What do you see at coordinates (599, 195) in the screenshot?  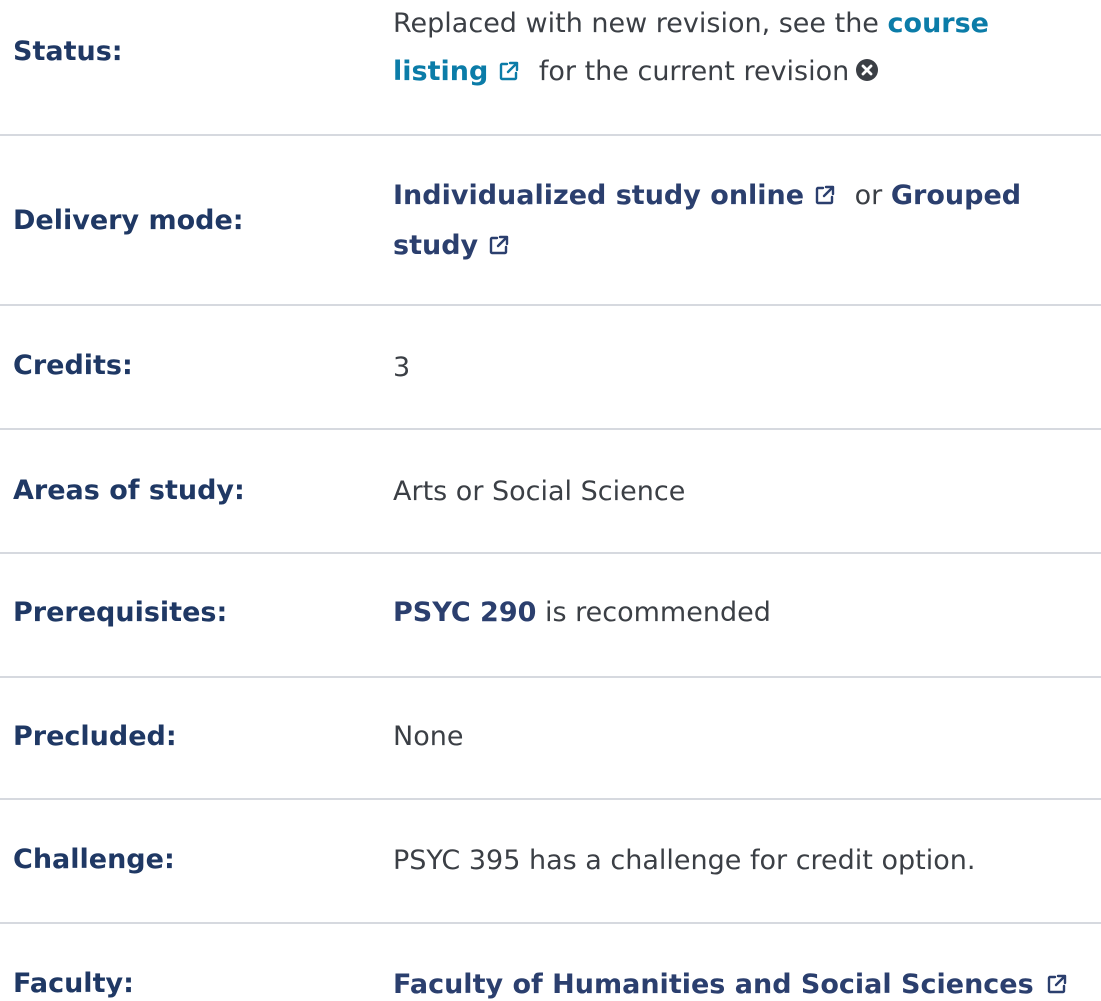 I see `individualized-study-link-text: Individualized study online` at bounding box center [599, 195].